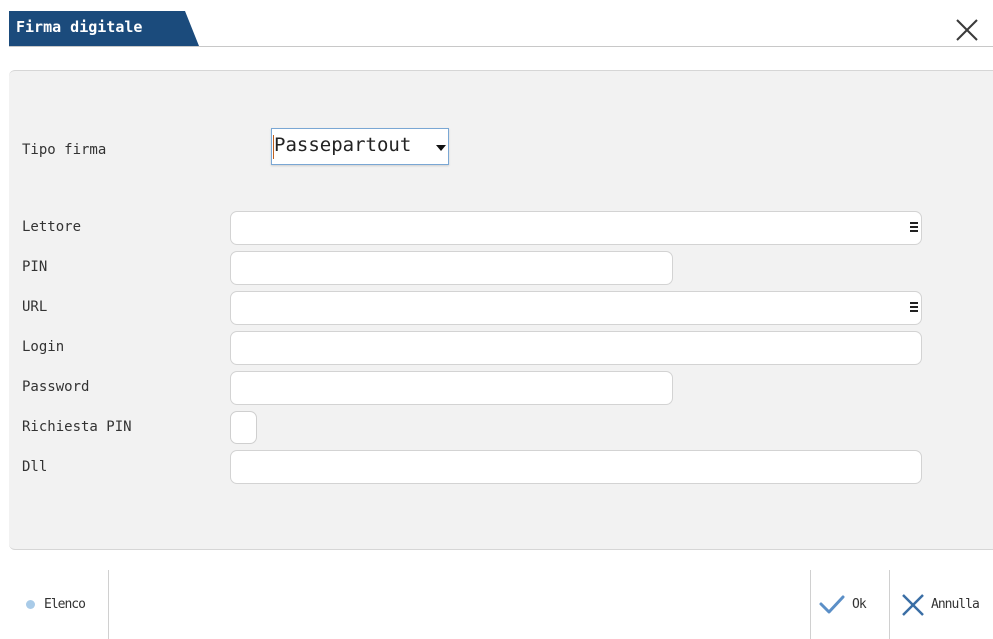 The height and width of the screenshot is (639, 993). What do you see at coordinates (496, 604) in the screenshot?
I see `footer-bar: Elenco Ok Annulla` at bounding box center [496, 604].